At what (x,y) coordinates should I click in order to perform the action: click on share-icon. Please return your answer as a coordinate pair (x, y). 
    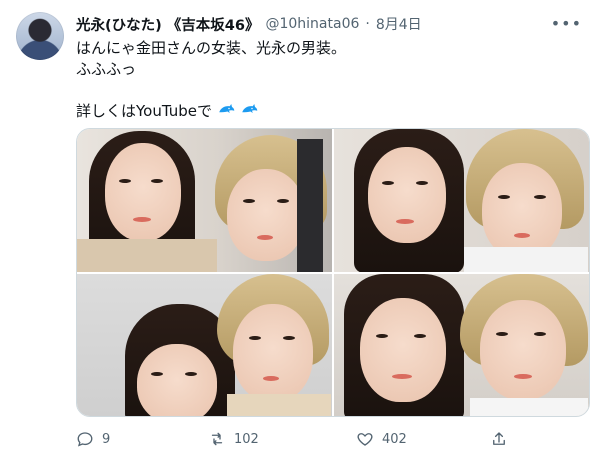
    Looking at the image, I should click on (499, 438).